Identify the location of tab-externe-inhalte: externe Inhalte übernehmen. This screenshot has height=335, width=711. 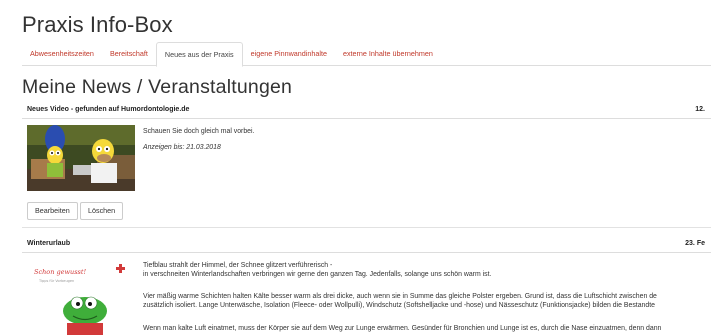
(388, 54).